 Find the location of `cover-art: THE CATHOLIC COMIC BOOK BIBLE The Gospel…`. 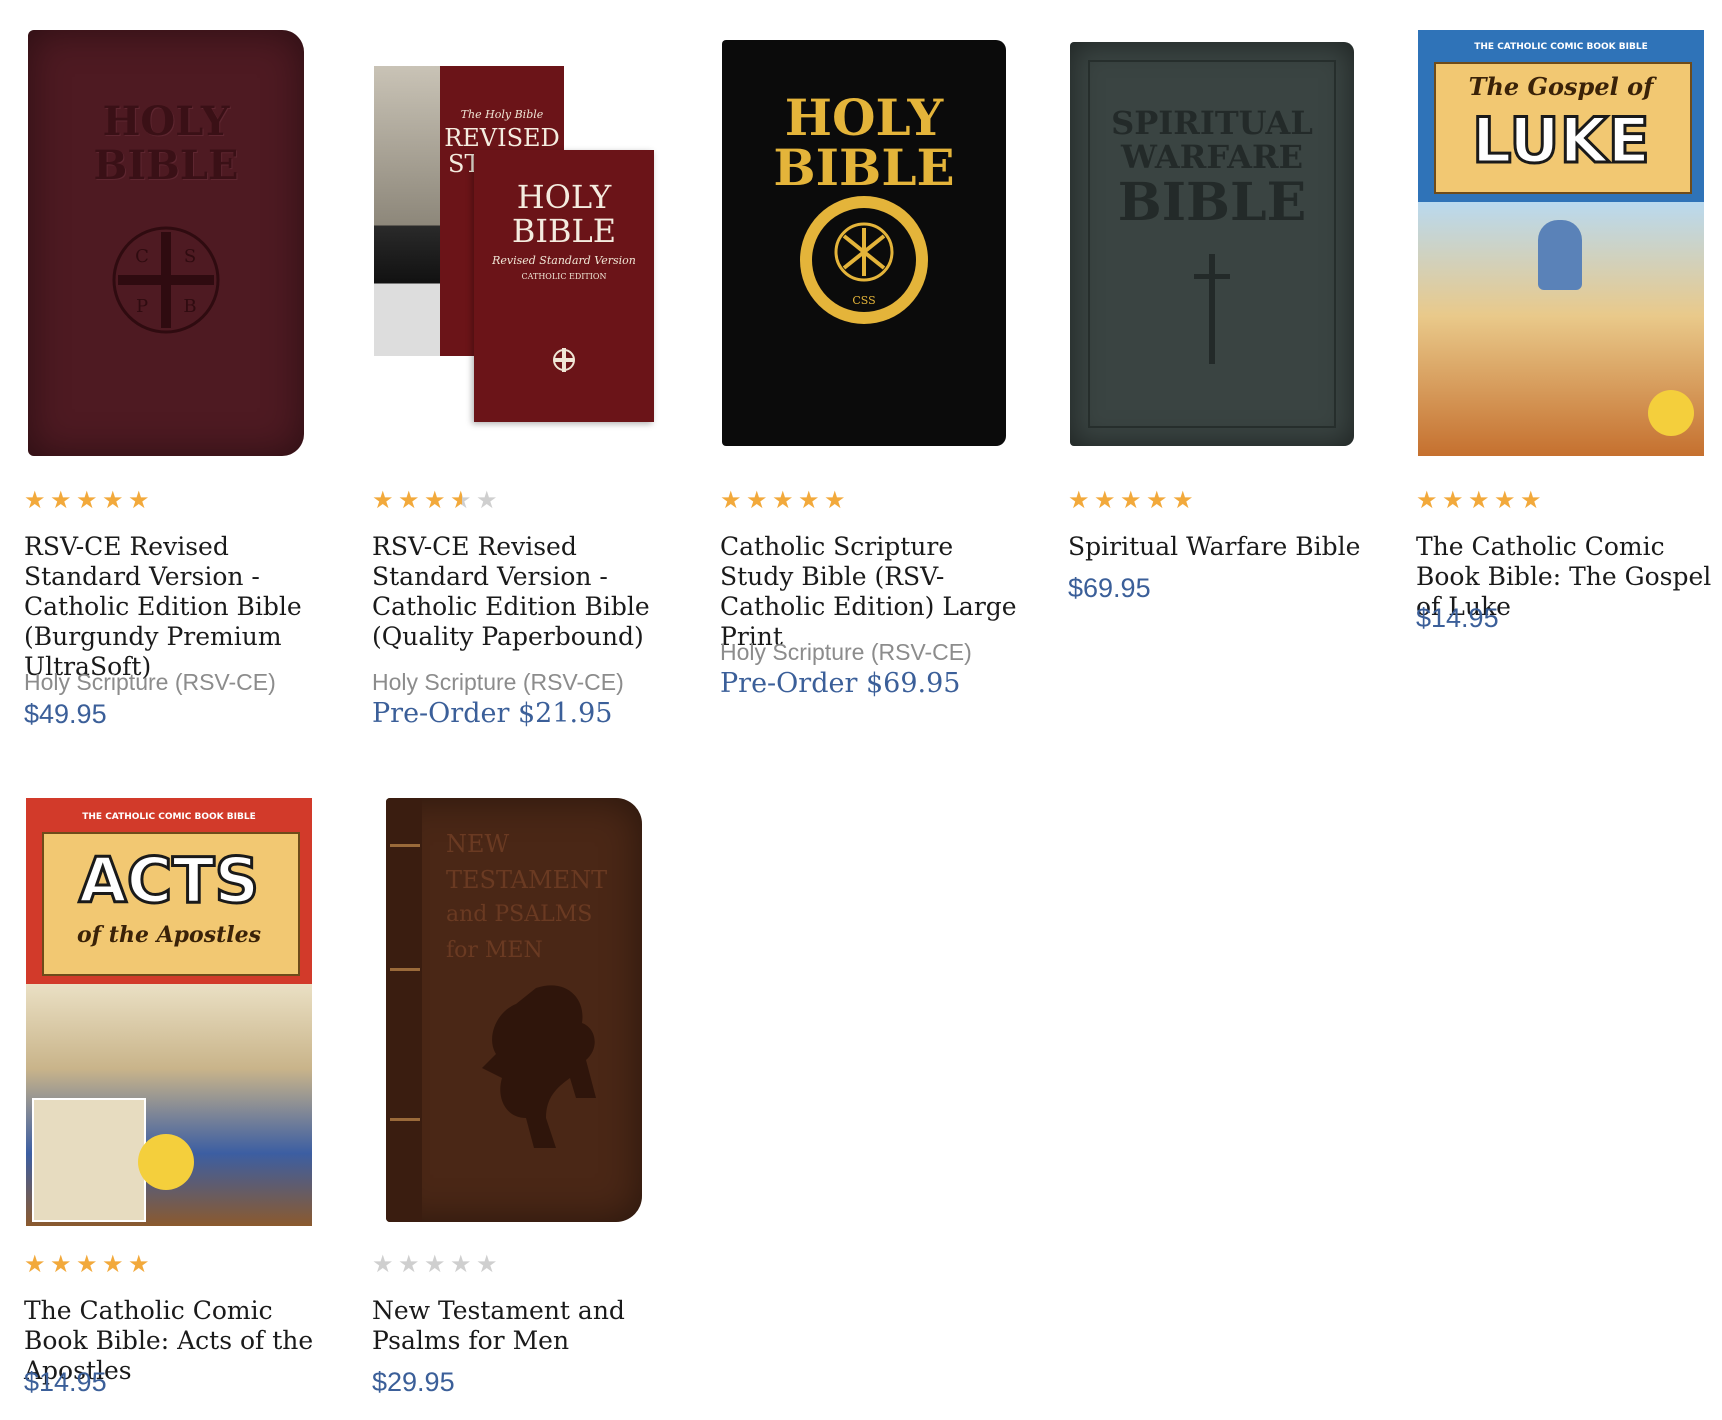

cover-art: THE CATHOLIC COMIC BOOK BIBLE The Gospel… is located at coordinates (1561, 243).